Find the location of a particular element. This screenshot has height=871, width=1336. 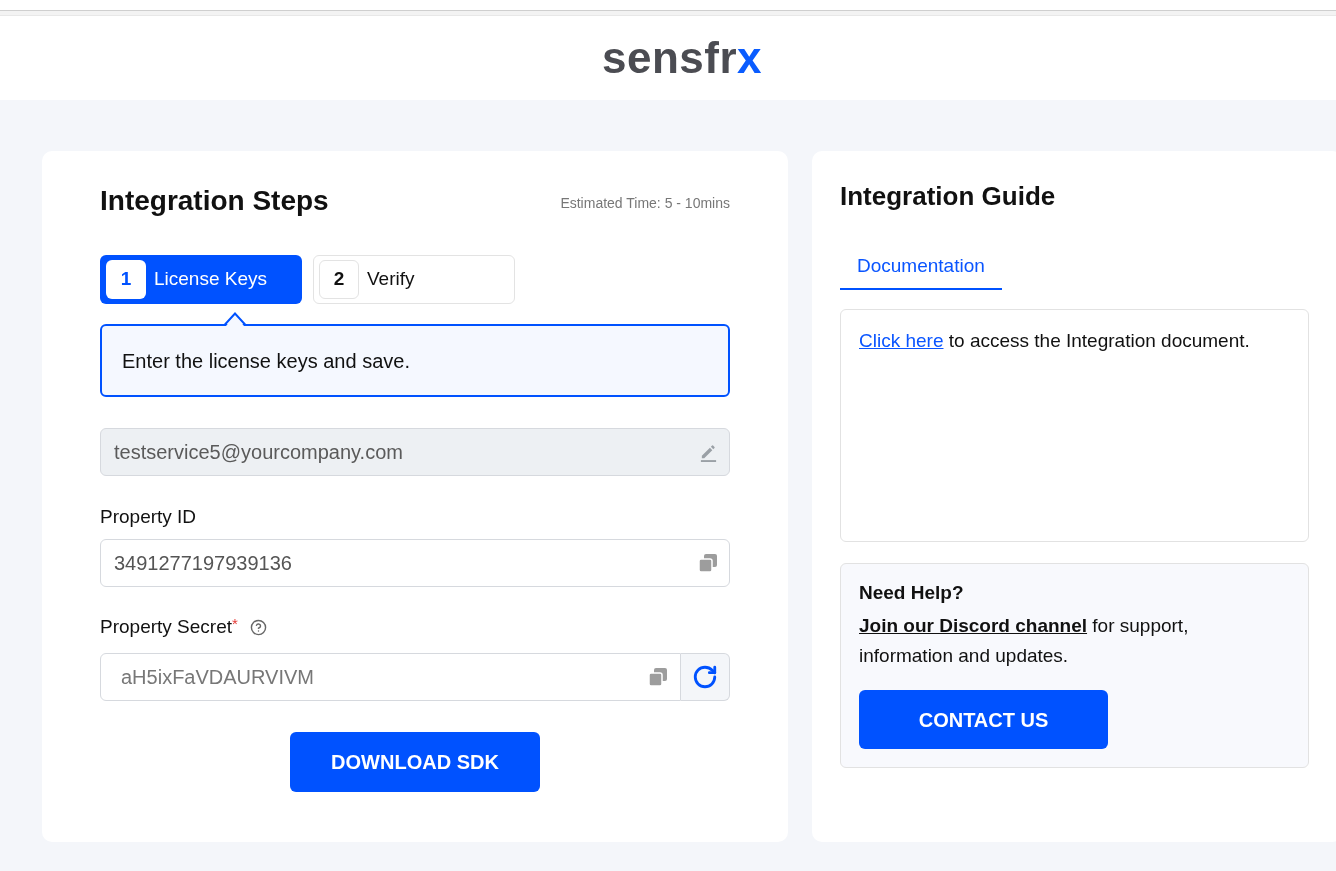

document-text: Click here to access the Integration document. is located at coordinates (1055, 341).